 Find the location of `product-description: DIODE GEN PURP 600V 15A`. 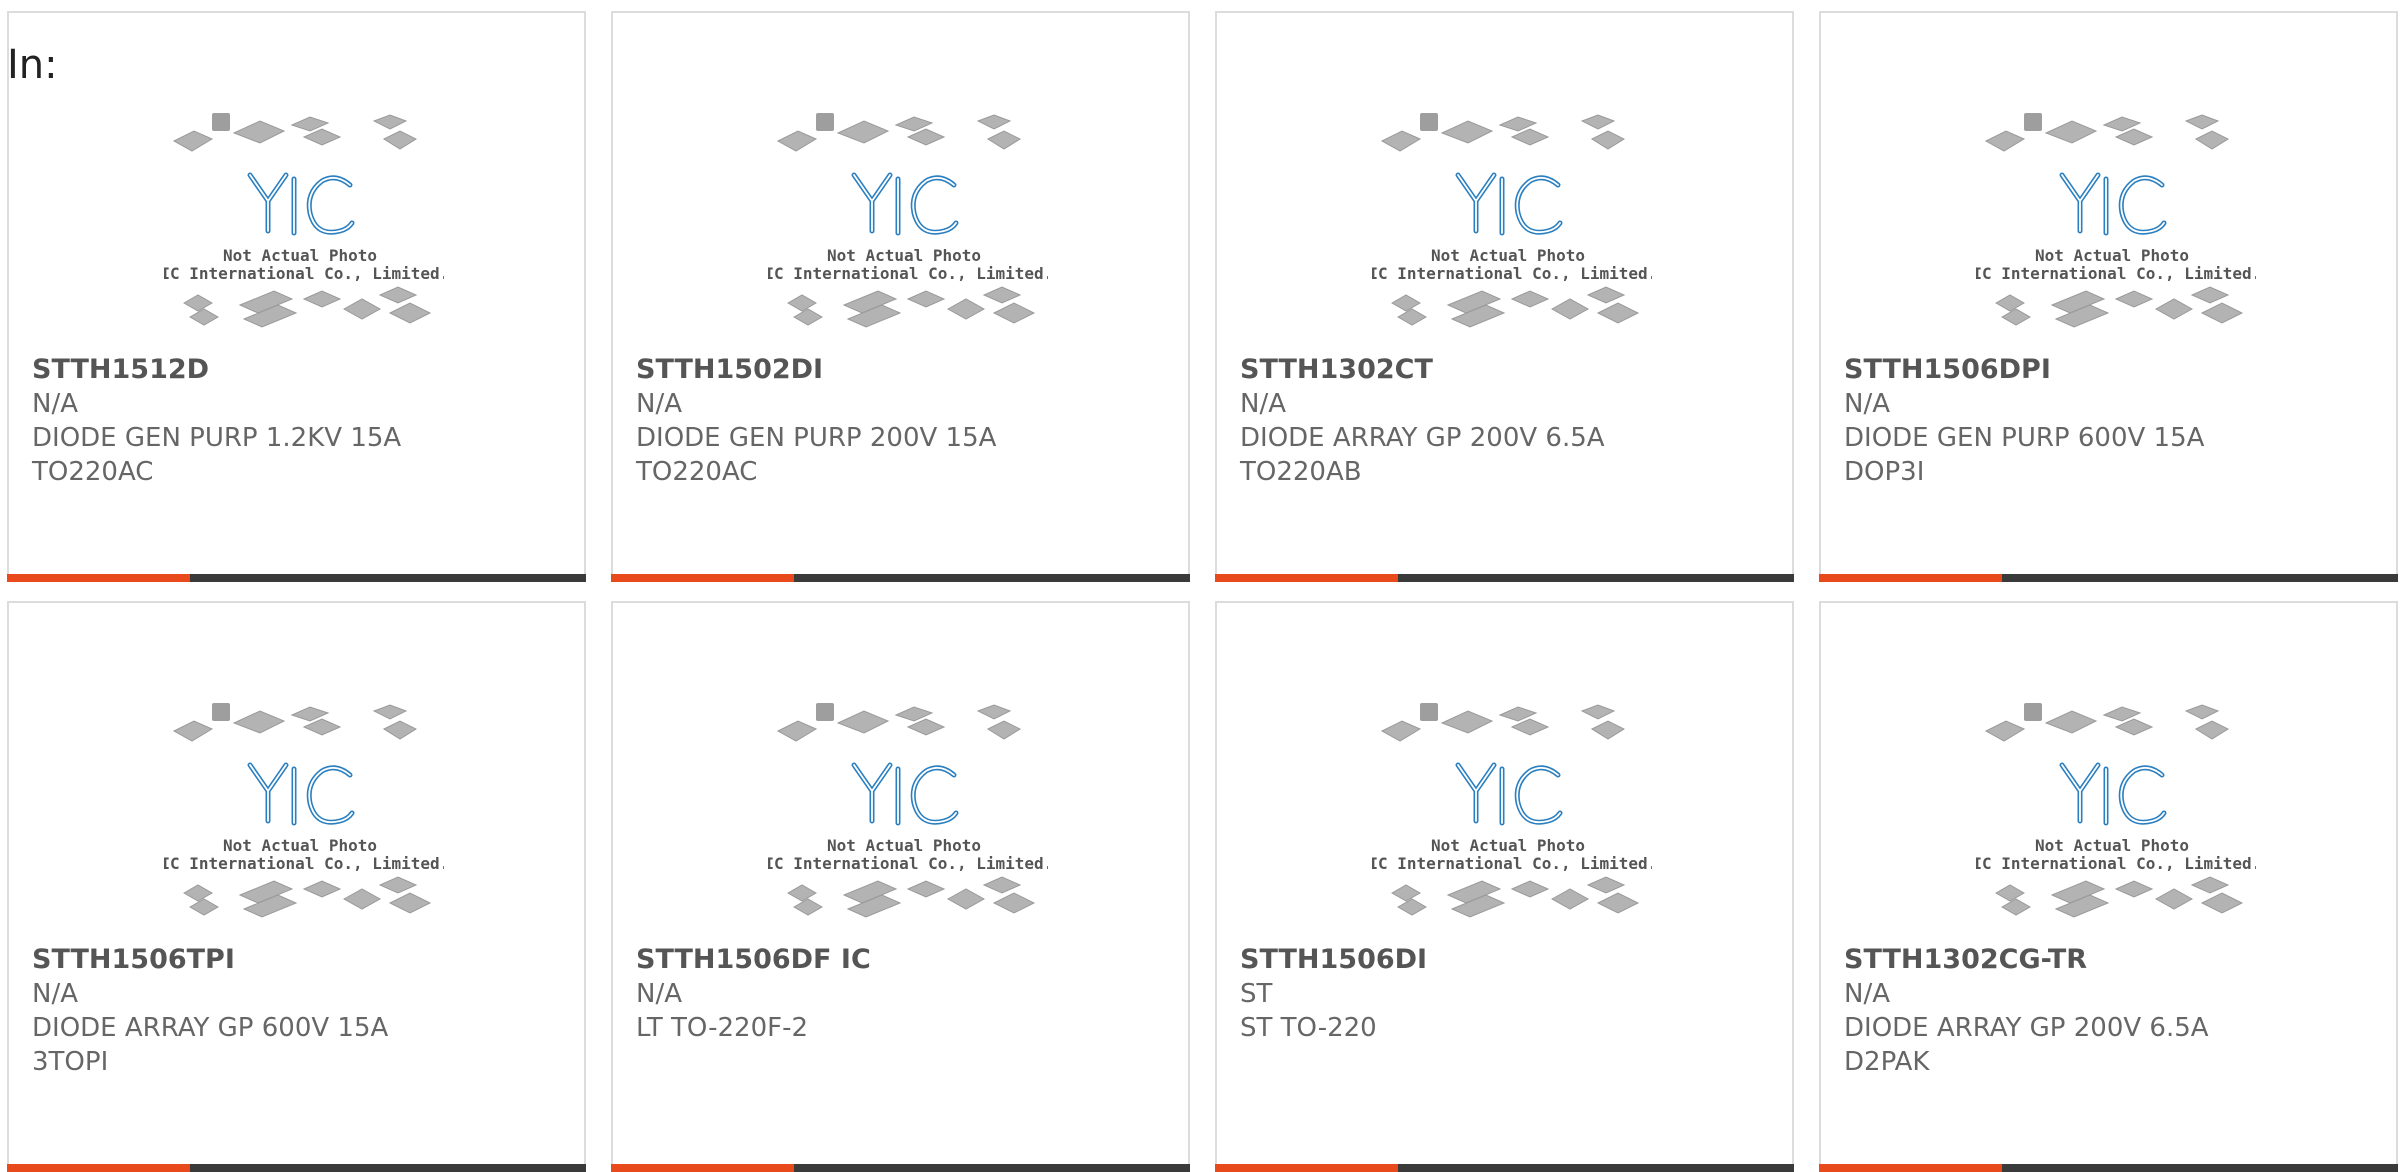

product-description: DIODE GEN PURP 600V 15A is located at coordinates (2024, 438).